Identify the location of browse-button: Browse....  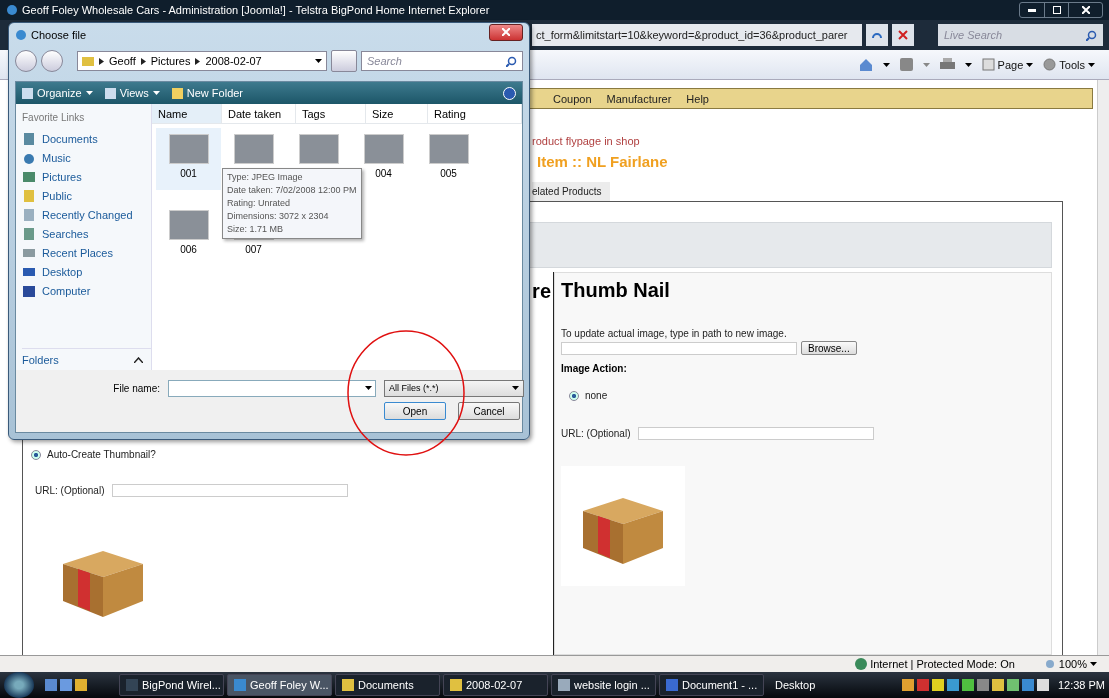
(829, 348).